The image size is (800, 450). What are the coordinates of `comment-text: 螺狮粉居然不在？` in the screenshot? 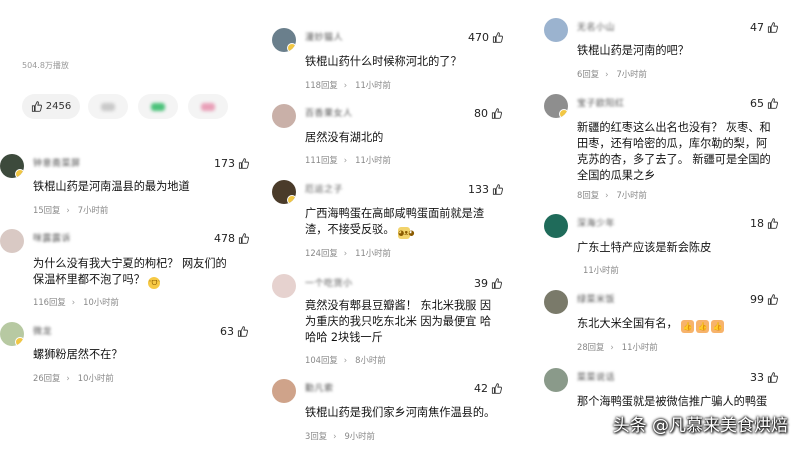 It's located at (78, 354).